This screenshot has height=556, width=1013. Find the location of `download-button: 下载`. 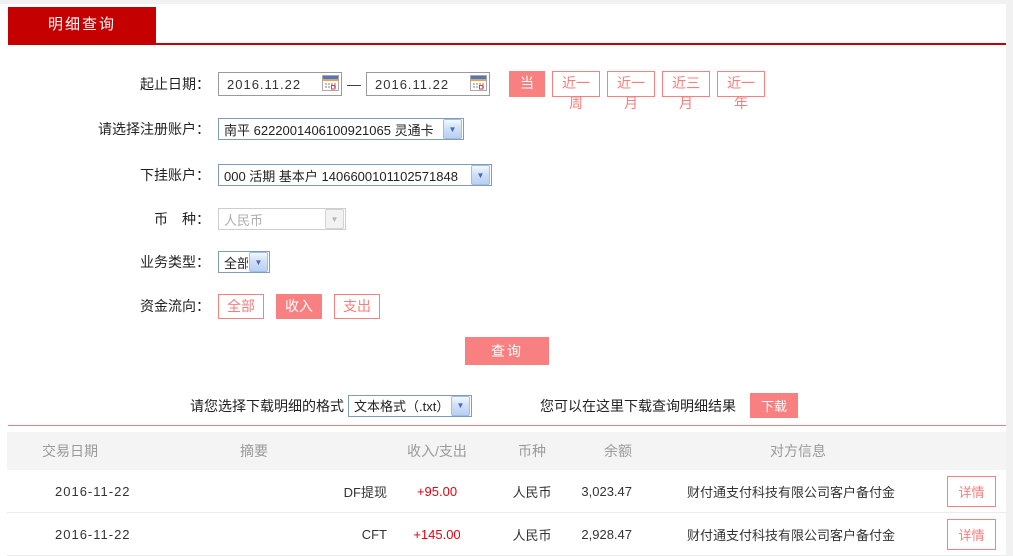

download-button: 下载 is located at coordinates (774, 405).